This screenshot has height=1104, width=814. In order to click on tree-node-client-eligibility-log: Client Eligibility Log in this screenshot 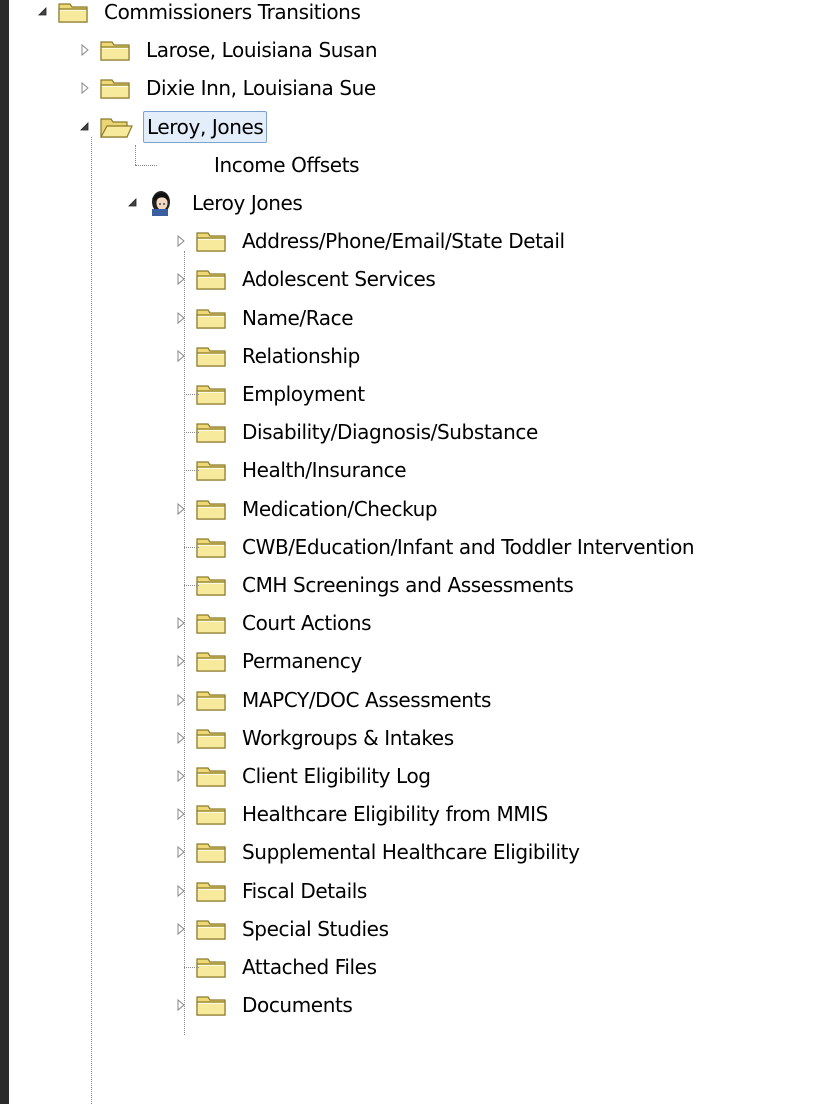, I will do `click(303, 776)`.